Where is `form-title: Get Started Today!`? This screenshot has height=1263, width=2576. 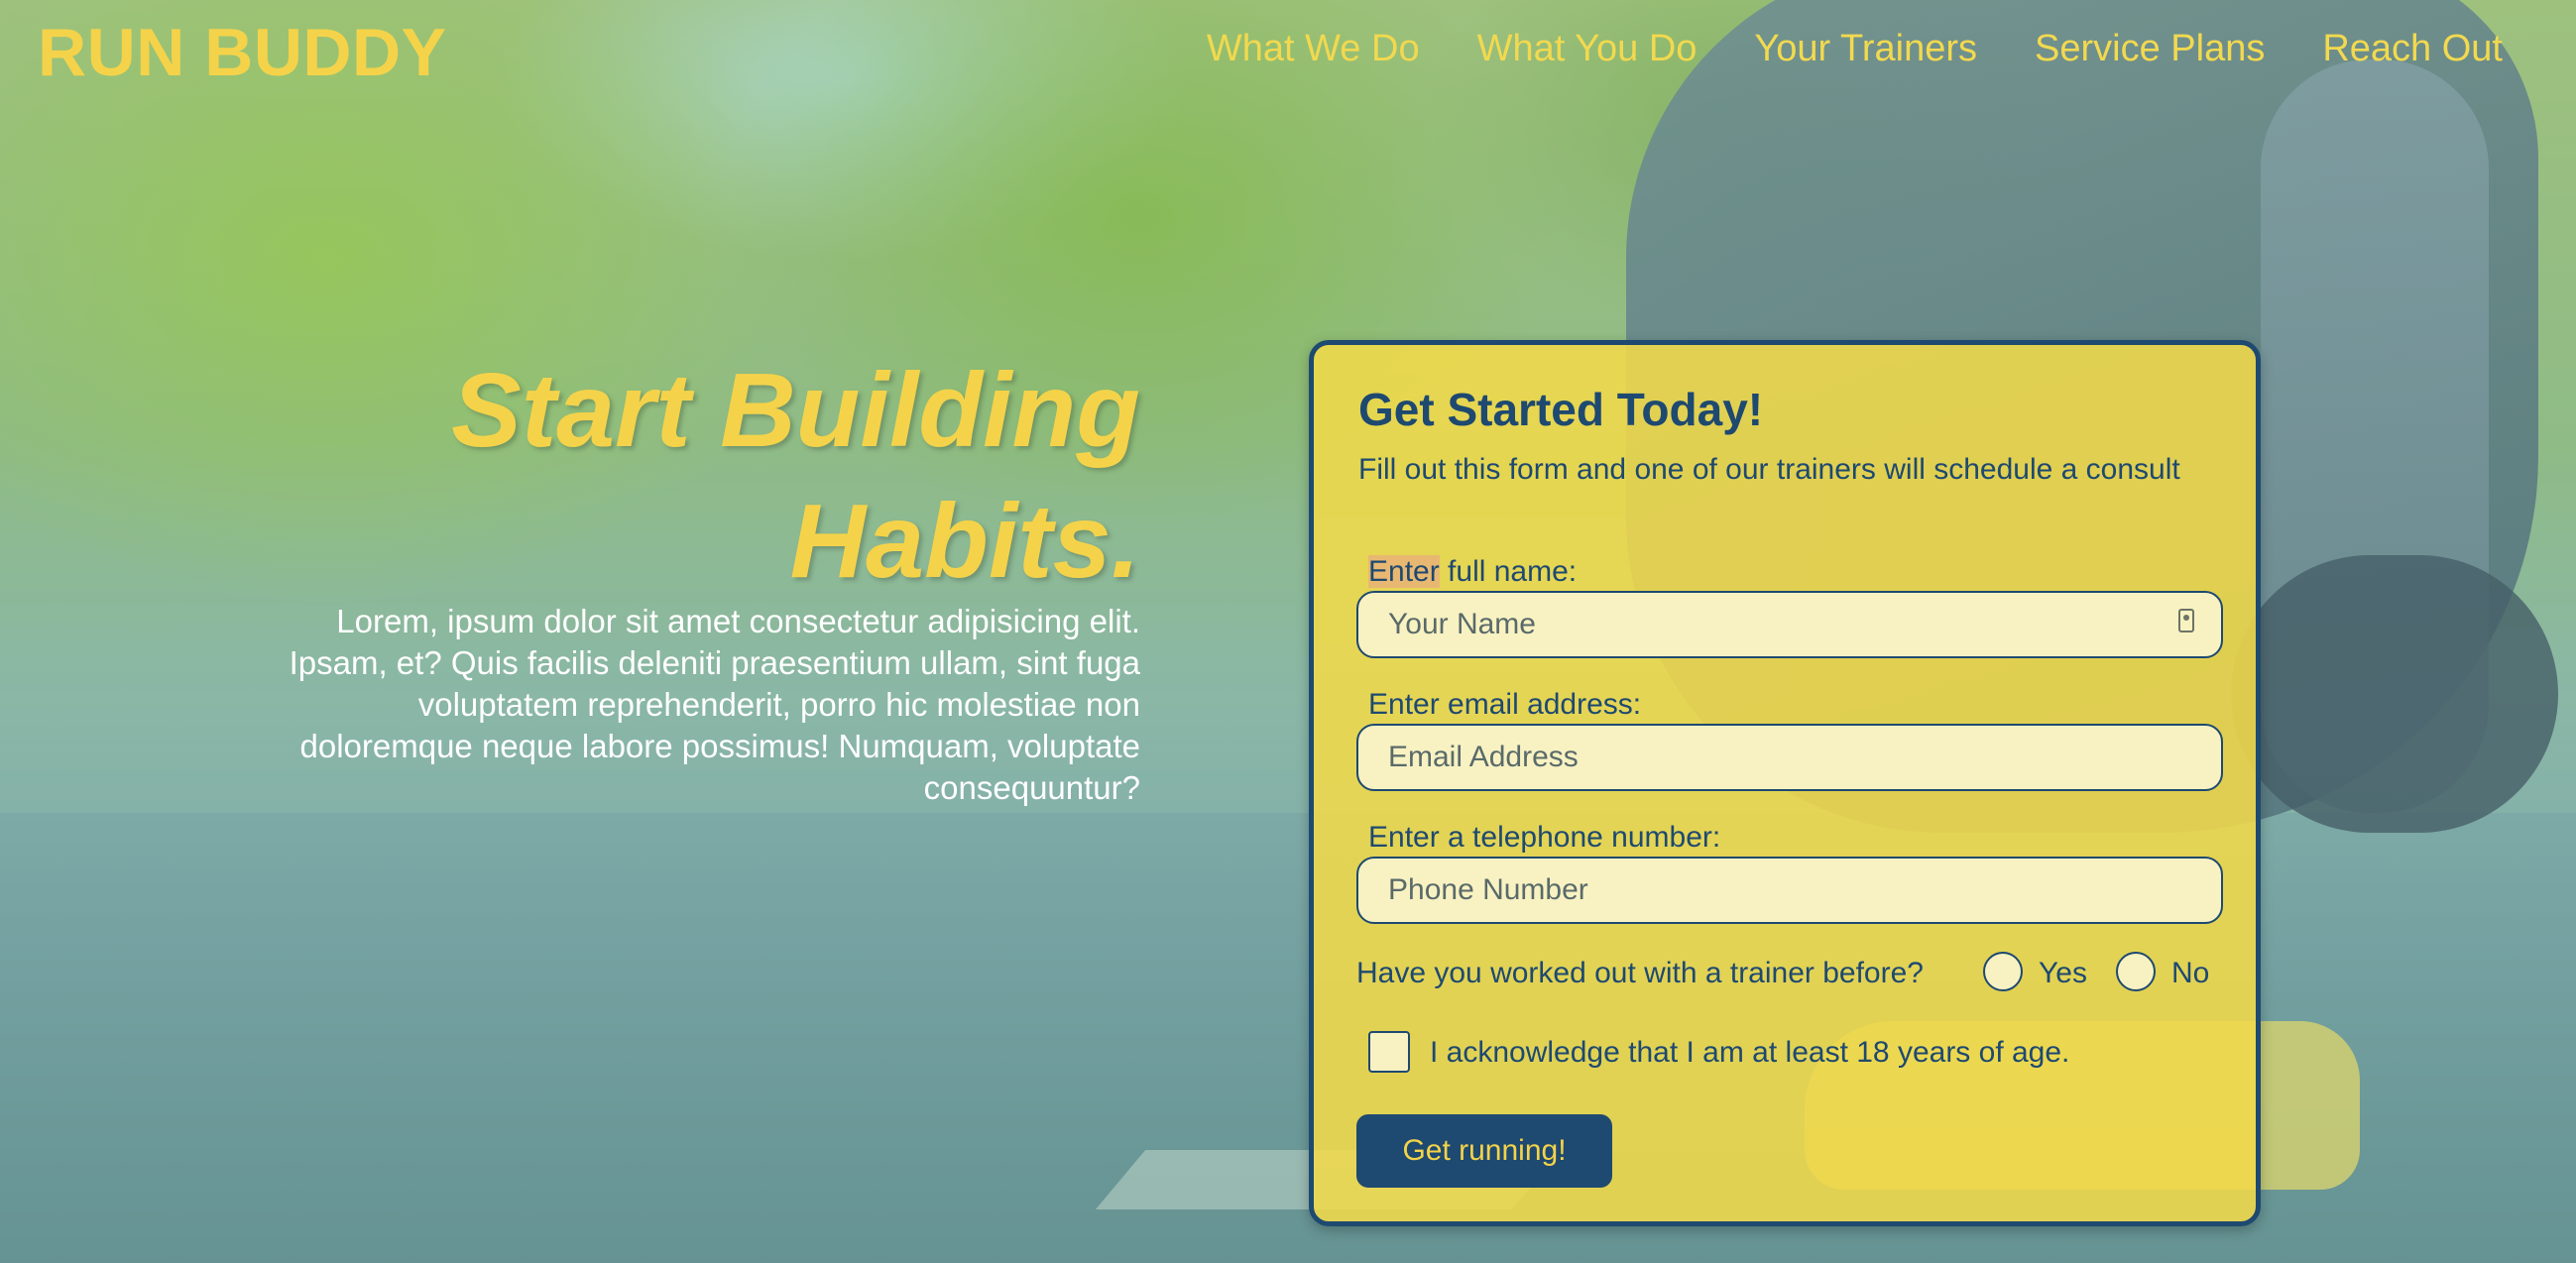 form-title: Get Started Today! is located at coordinates (1561, 410).